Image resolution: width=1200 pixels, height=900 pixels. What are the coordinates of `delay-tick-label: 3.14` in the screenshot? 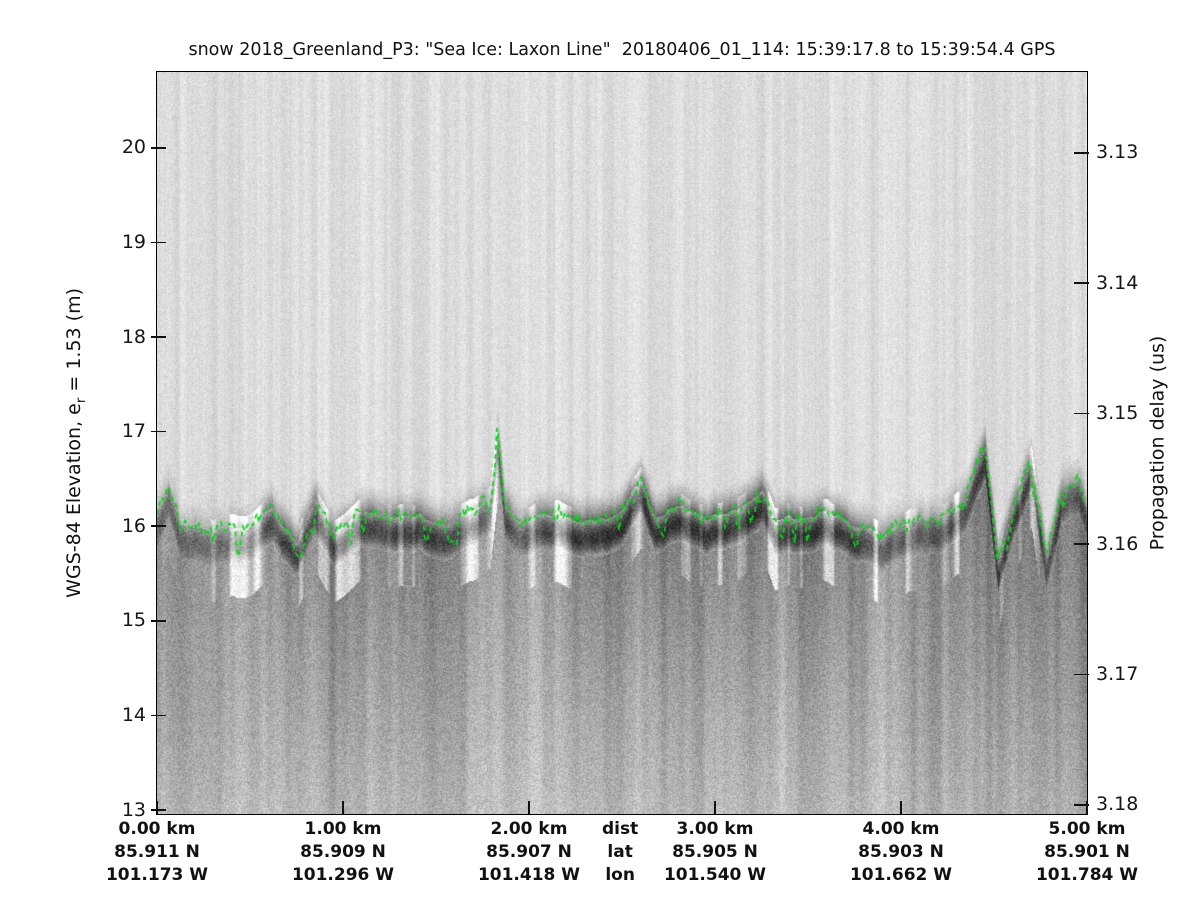 It's located at (1117, 282).